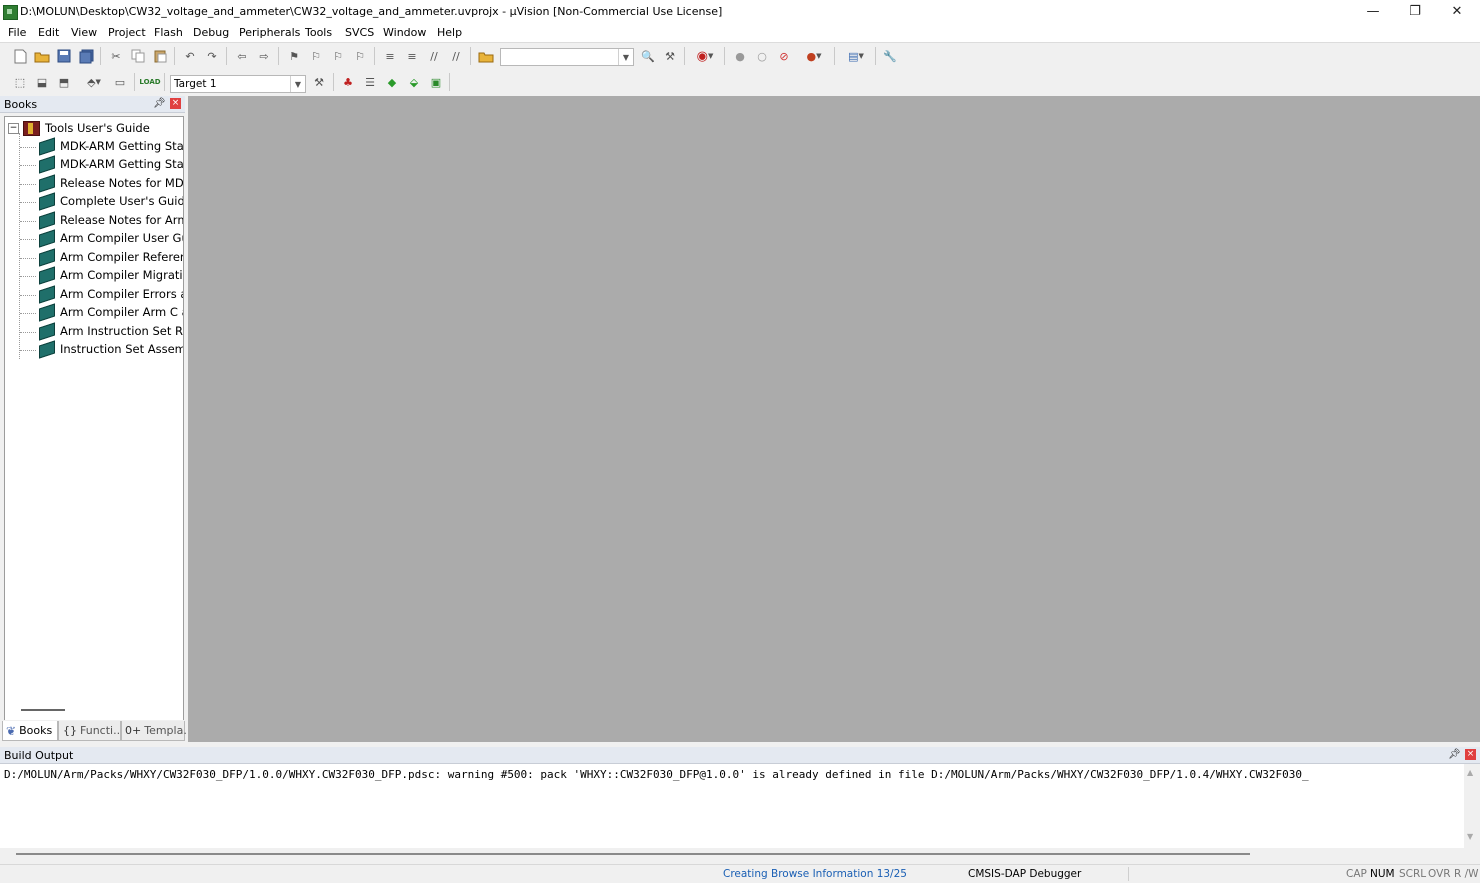  Describe the element at coordinates (42, 82) in the screenshot. I see `build-icon: ⬓` at that location.